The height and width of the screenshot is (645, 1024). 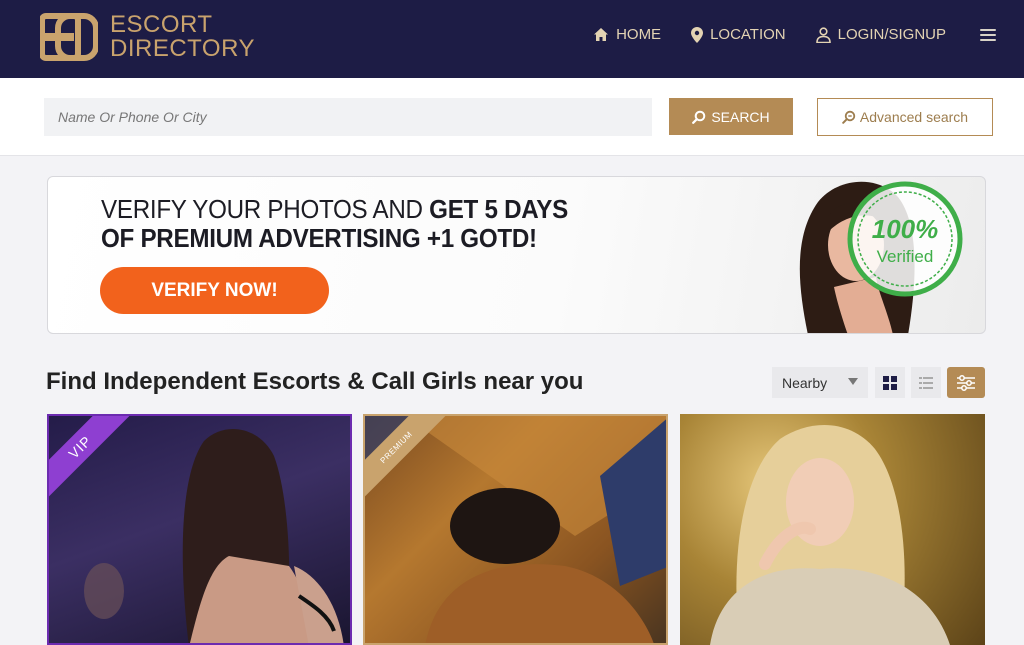 I want to click on nav-home-label: HOME, so click(x=639, y=34).